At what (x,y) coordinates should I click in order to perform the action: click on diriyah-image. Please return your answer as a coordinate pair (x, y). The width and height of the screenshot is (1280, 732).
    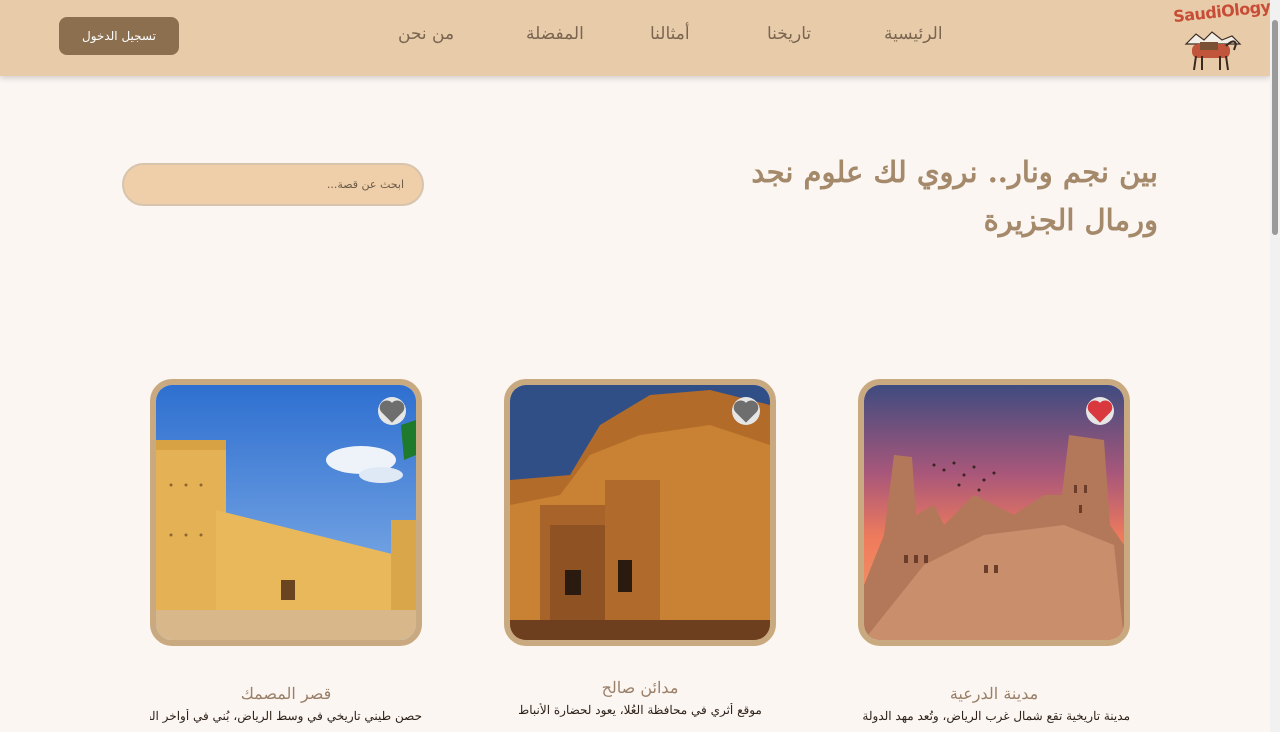
    Looking at the image, I should click on (994, 512).